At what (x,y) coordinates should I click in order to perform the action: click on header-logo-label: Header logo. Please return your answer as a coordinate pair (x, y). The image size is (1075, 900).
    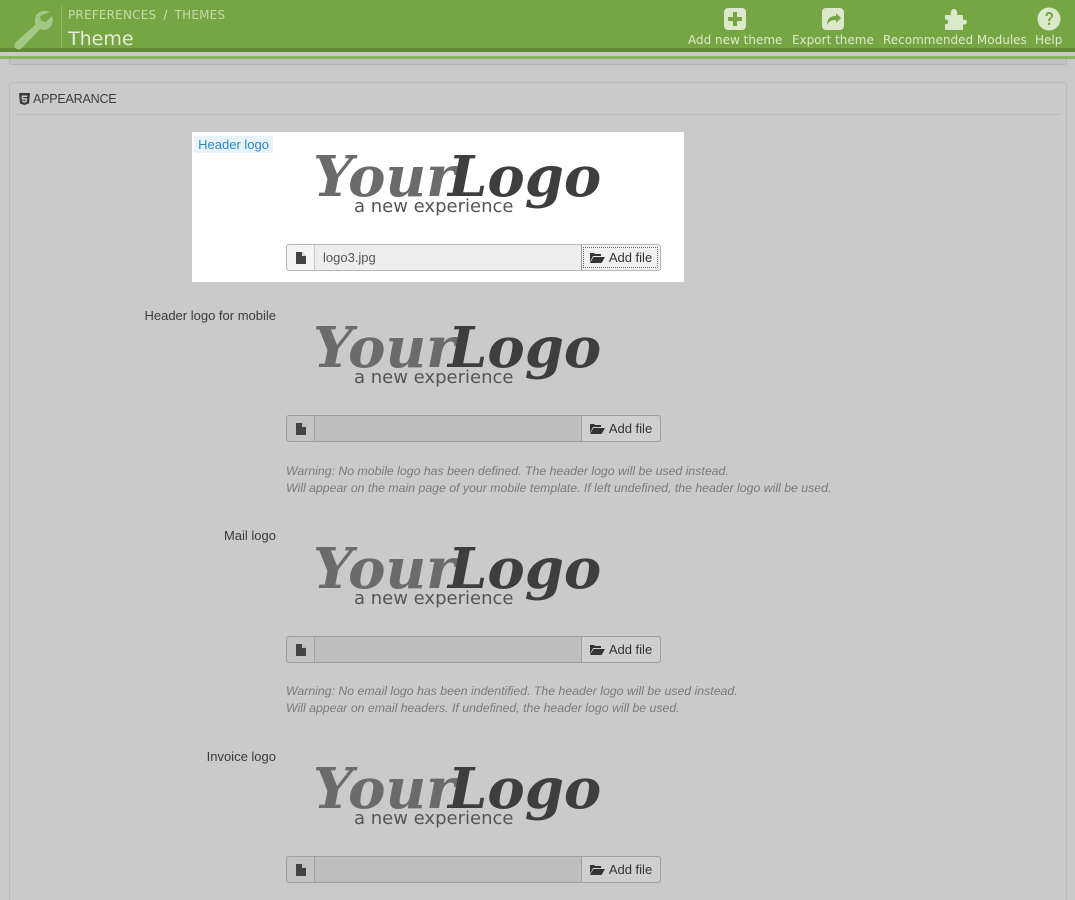
    Looking at the image, I should click on (233, 144).